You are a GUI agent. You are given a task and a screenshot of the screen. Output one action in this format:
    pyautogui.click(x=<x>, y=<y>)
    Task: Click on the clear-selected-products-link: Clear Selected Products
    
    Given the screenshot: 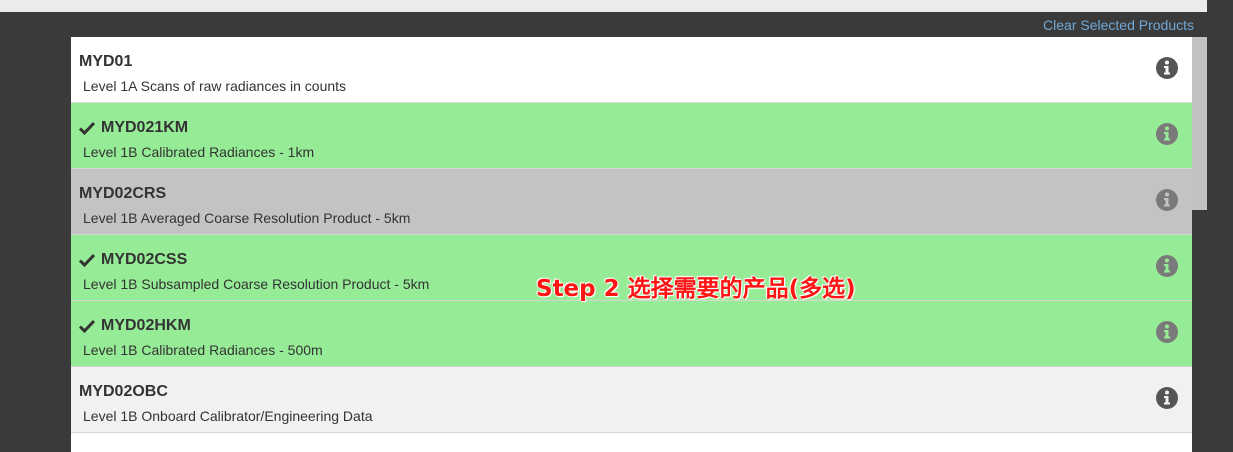 What is the action you would take?
    pyautogui.click(x=1118, y=25)
    